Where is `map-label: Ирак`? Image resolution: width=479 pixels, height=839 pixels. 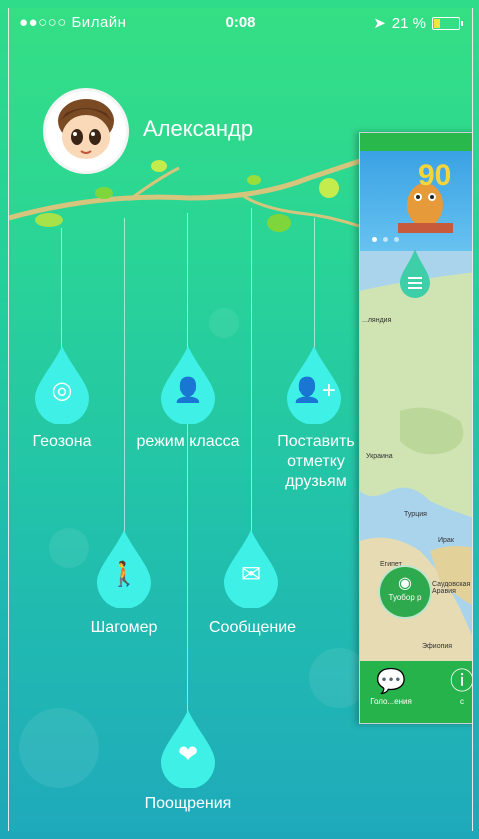
map-label: Ирак is located at coordinates (446, 540).